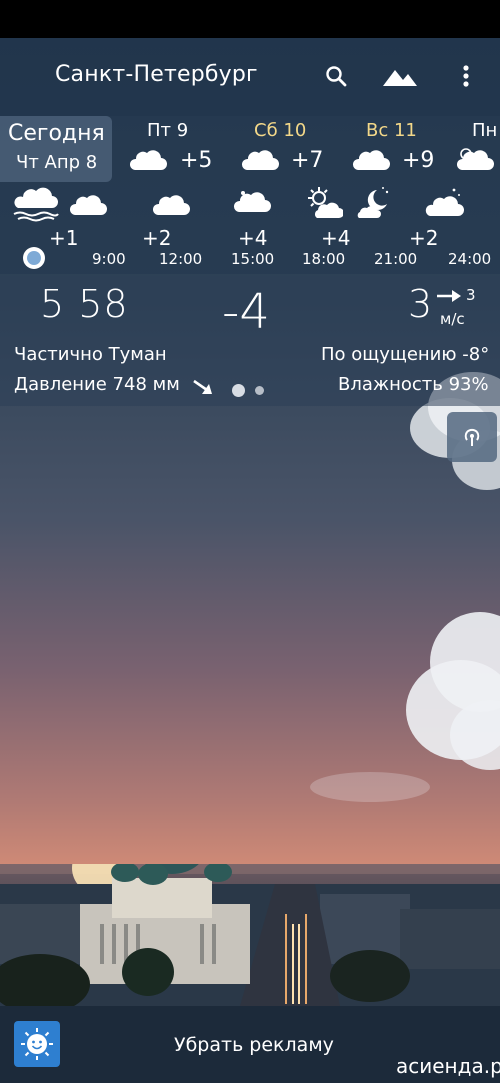 The image size is (500, 1083). I want to click on wind-speed: 3, so click(420, 304).